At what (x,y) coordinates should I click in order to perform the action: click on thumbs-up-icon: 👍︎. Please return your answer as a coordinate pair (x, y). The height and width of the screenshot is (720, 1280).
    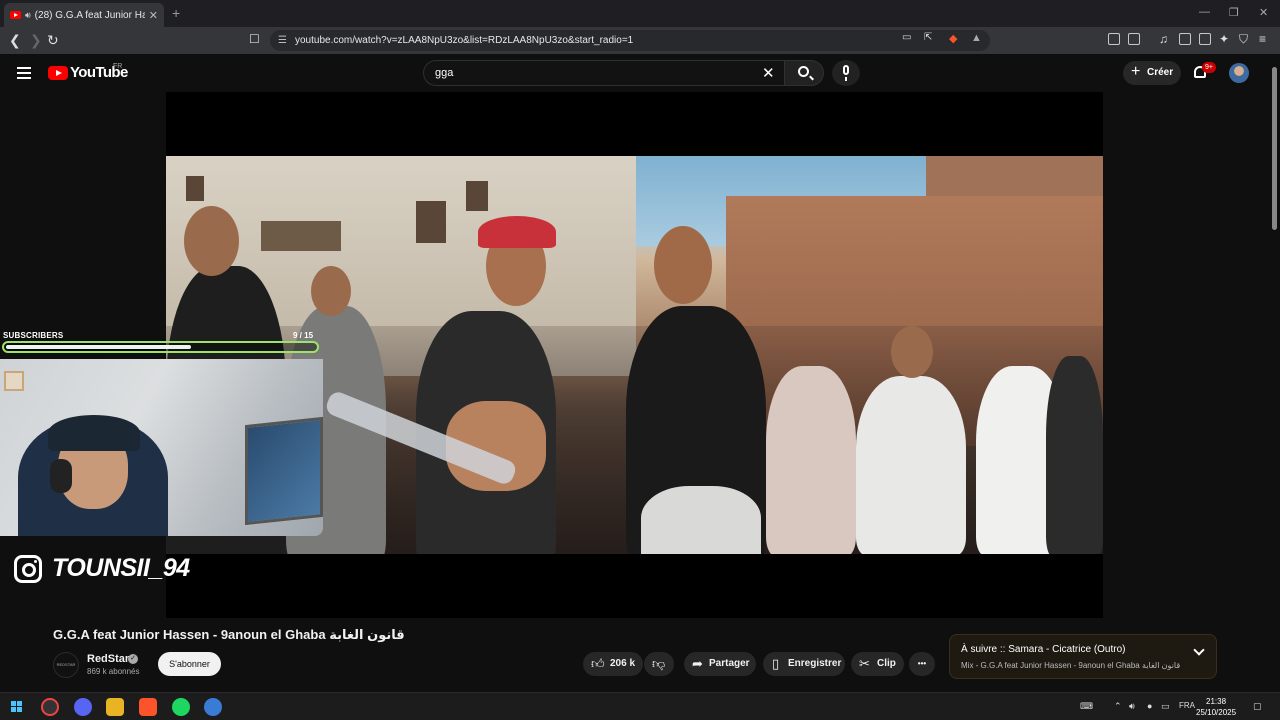
    Looking at the image, I should click on (598, 663).